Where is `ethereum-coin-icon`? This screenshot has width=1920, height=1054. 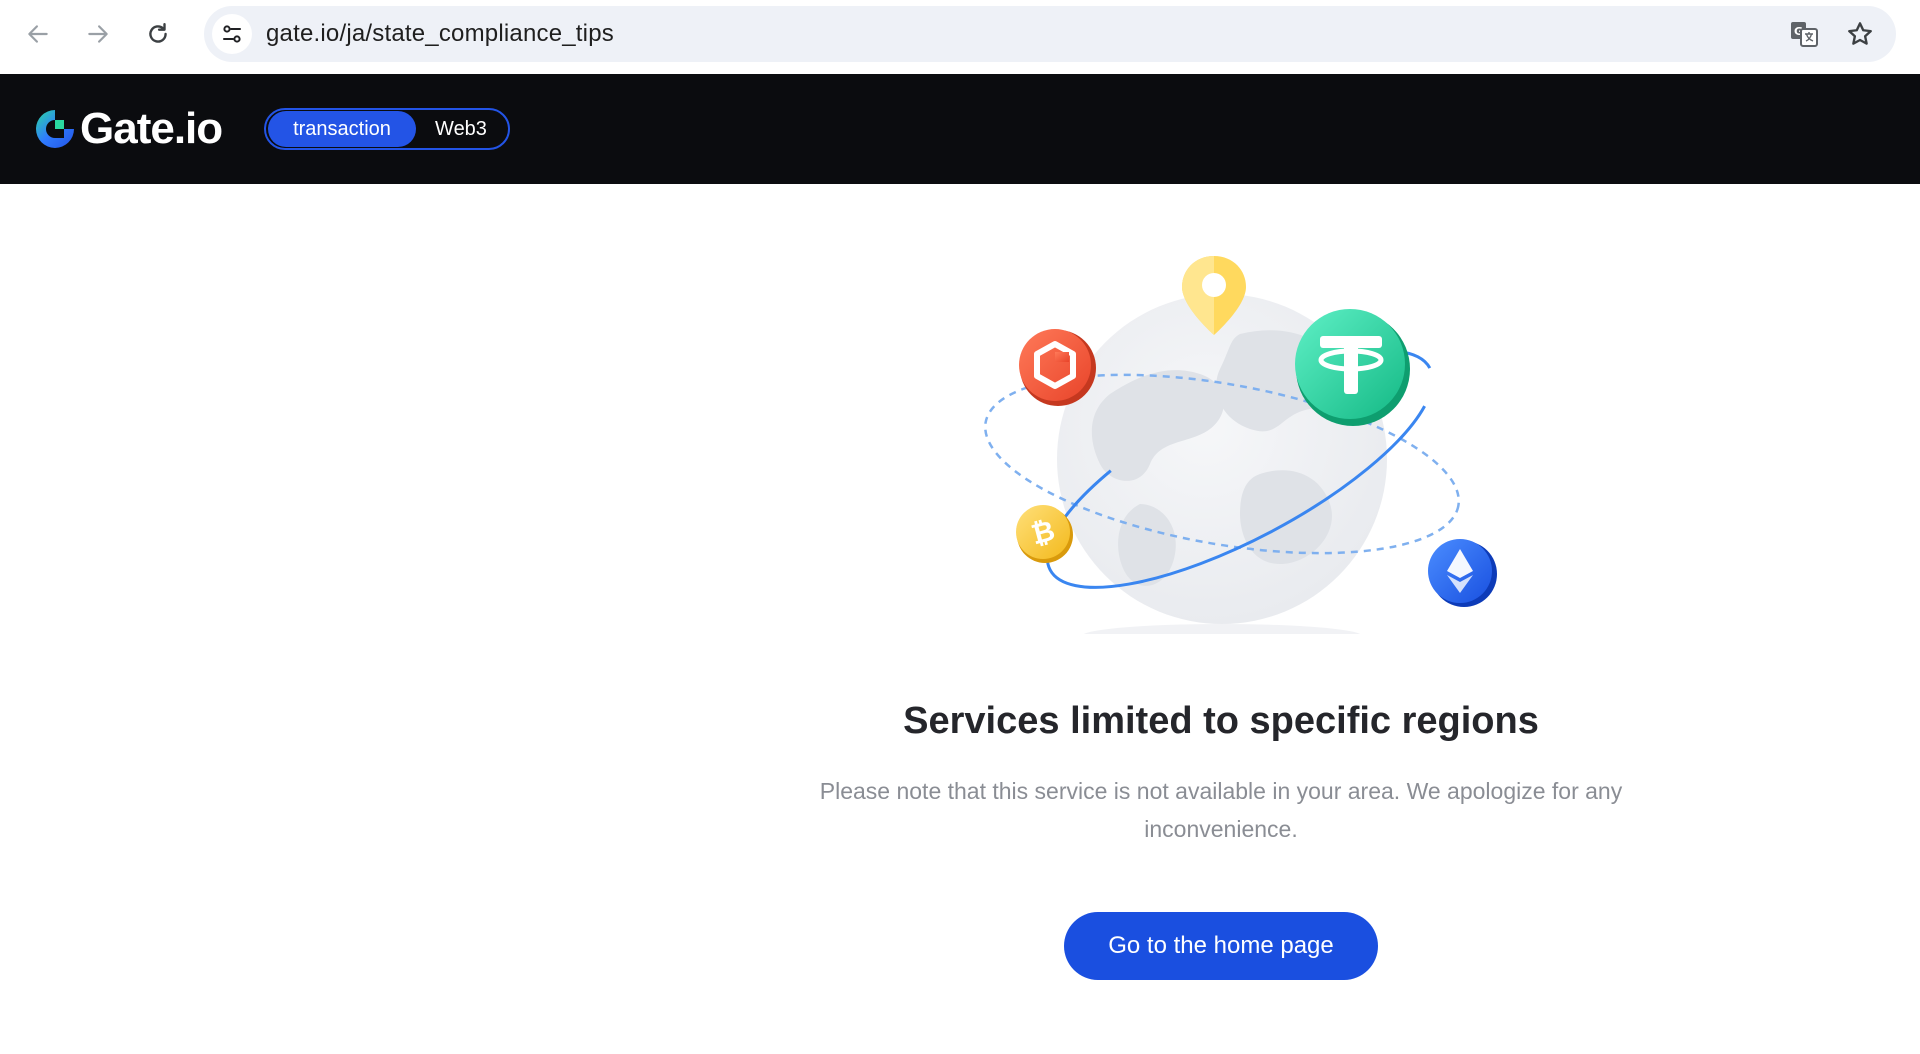 ethereum-coin-icon is located at coordinates (1462, 573).